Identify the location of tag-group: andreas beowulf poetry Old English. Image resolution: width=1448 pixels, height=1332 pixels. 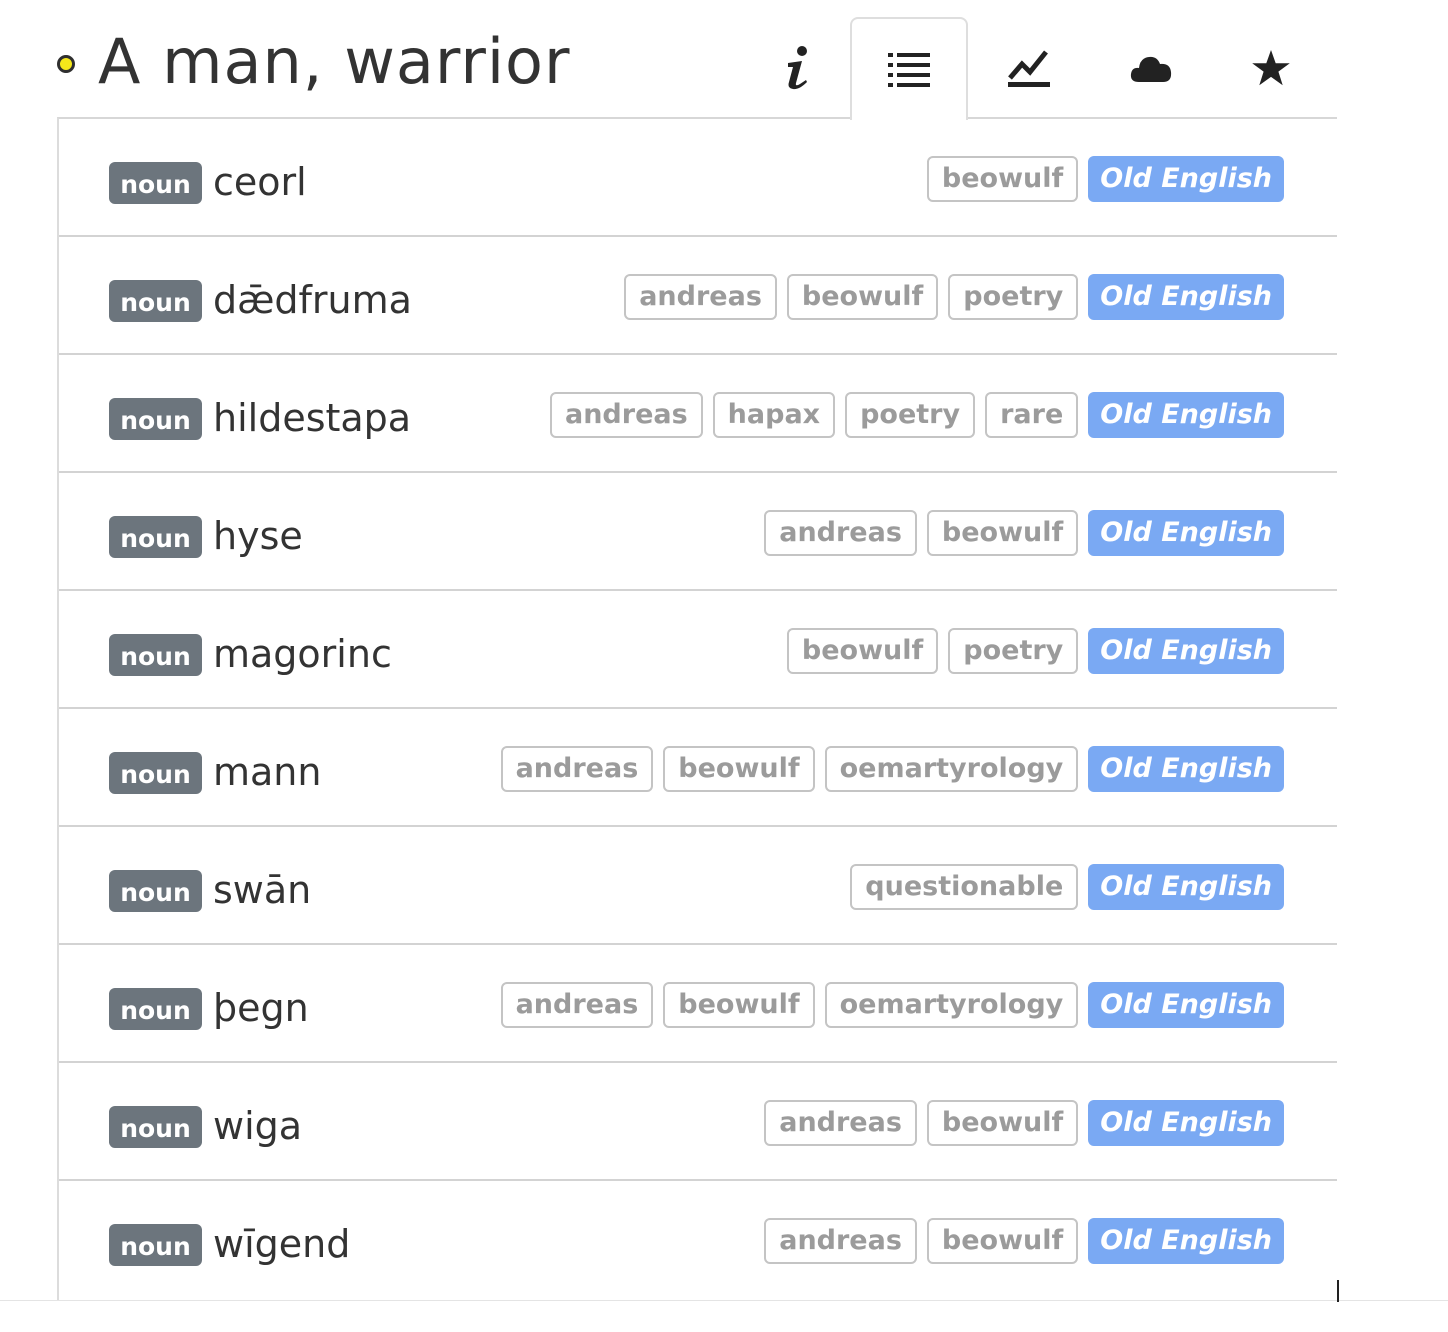
(954, 297).